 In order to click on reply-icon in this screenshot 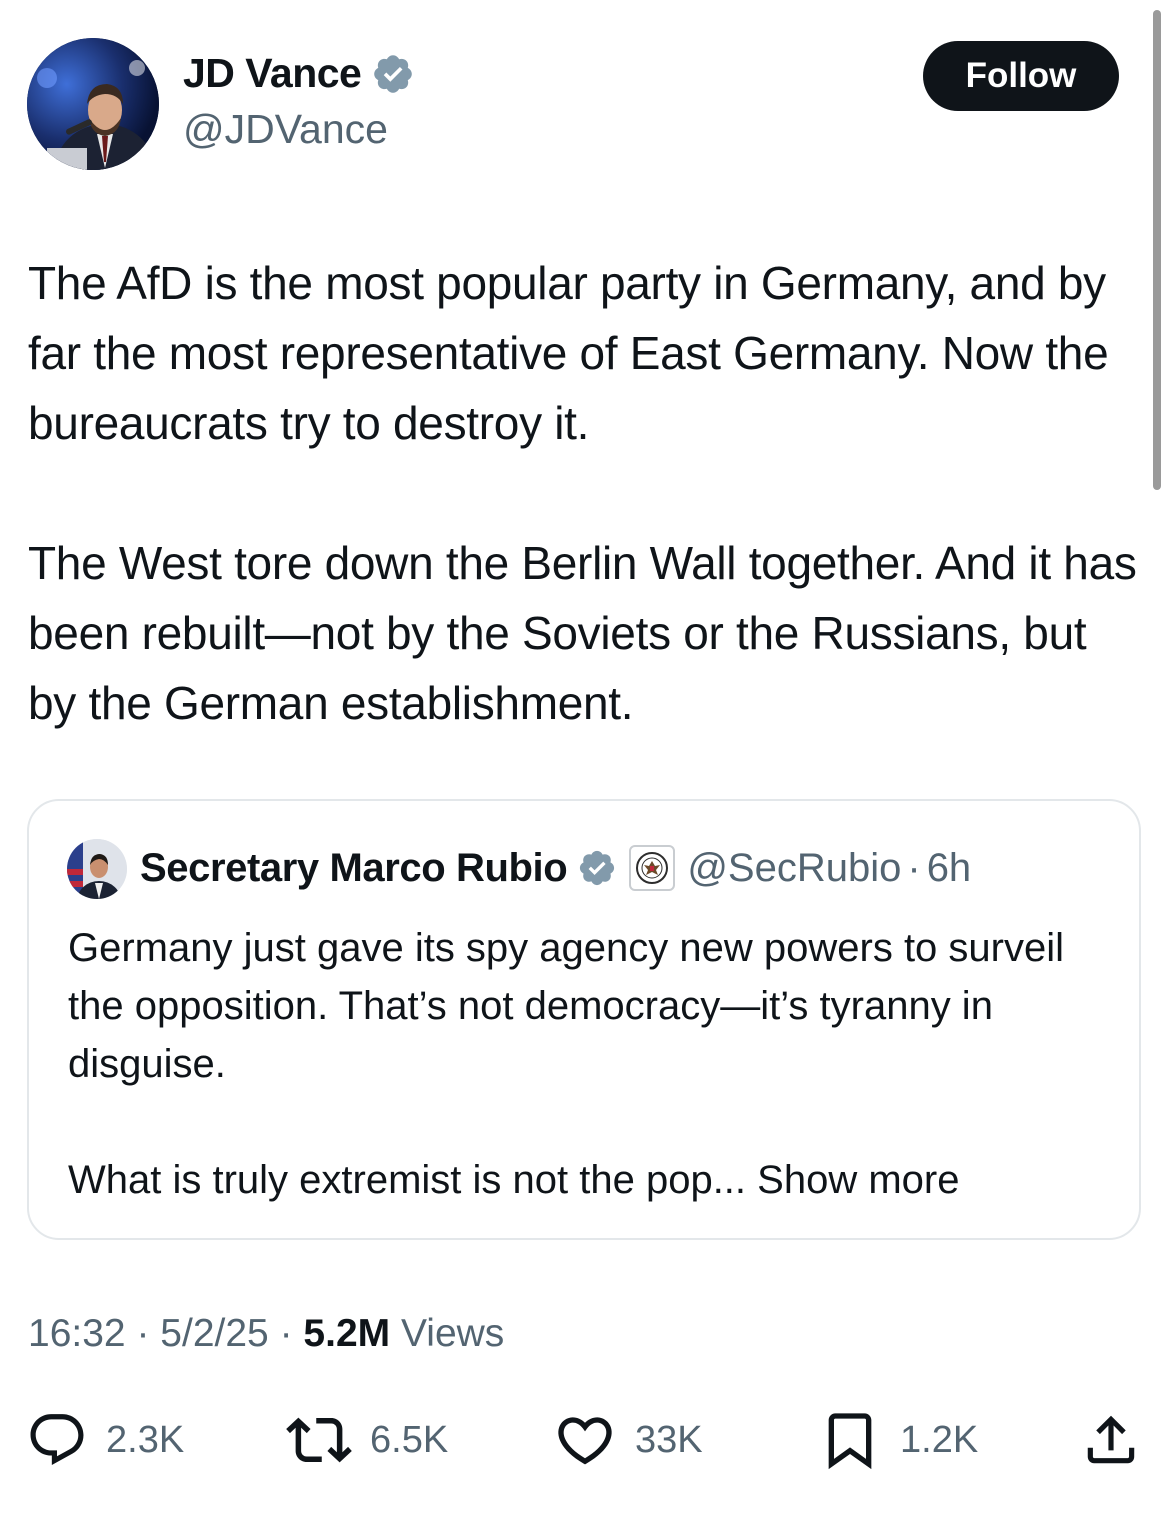, I will do `click(57, 1440)`.